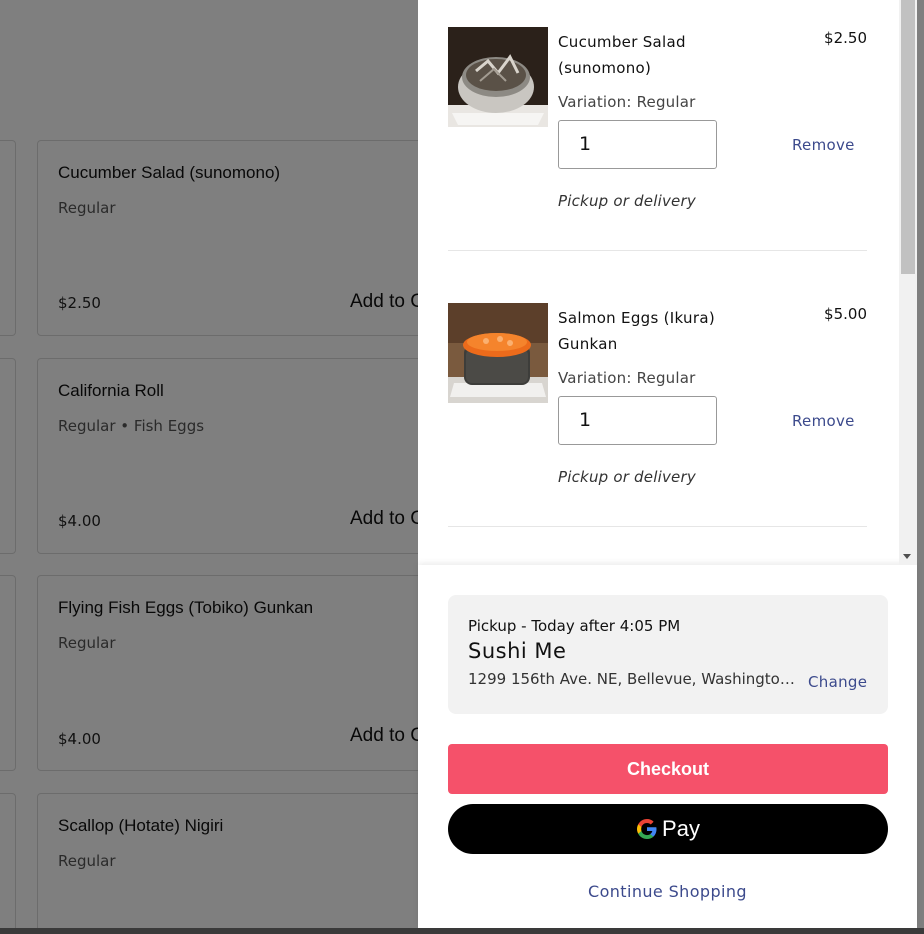 This screenshot has width=924, height=934. Describe the element at coordinates (622, 55) in the screenshot. I see `item-name: Cucumber Salad (sunomono)` at that location.